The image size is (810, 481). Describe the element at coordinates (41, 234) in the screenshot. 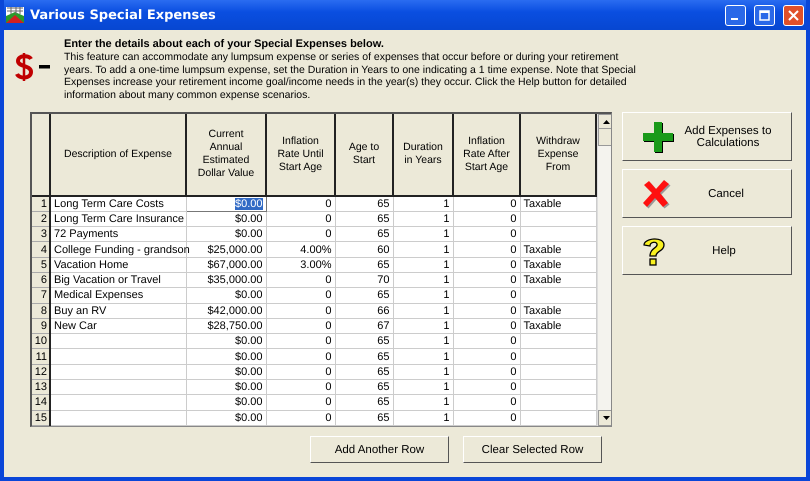

I see `row-number: 3` at that location.